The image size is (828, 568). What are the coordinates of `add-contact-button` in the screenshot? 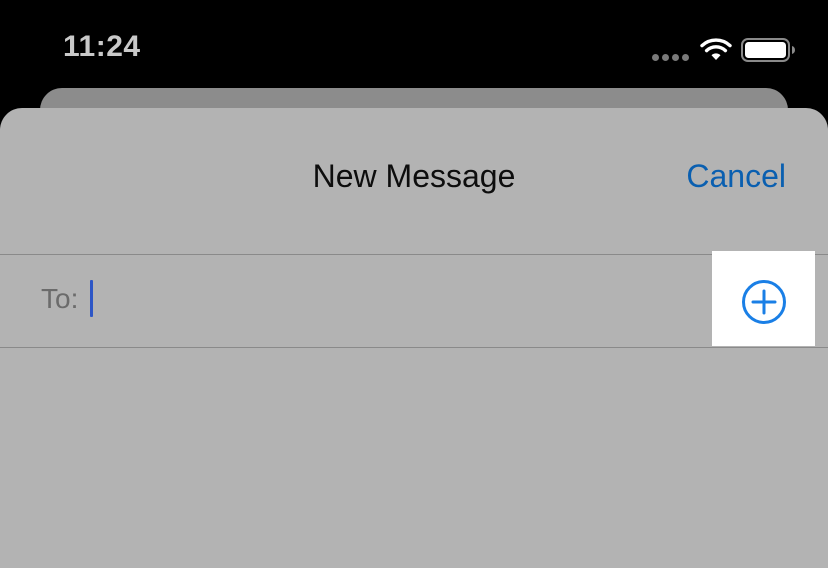 It's located at (763, 298).